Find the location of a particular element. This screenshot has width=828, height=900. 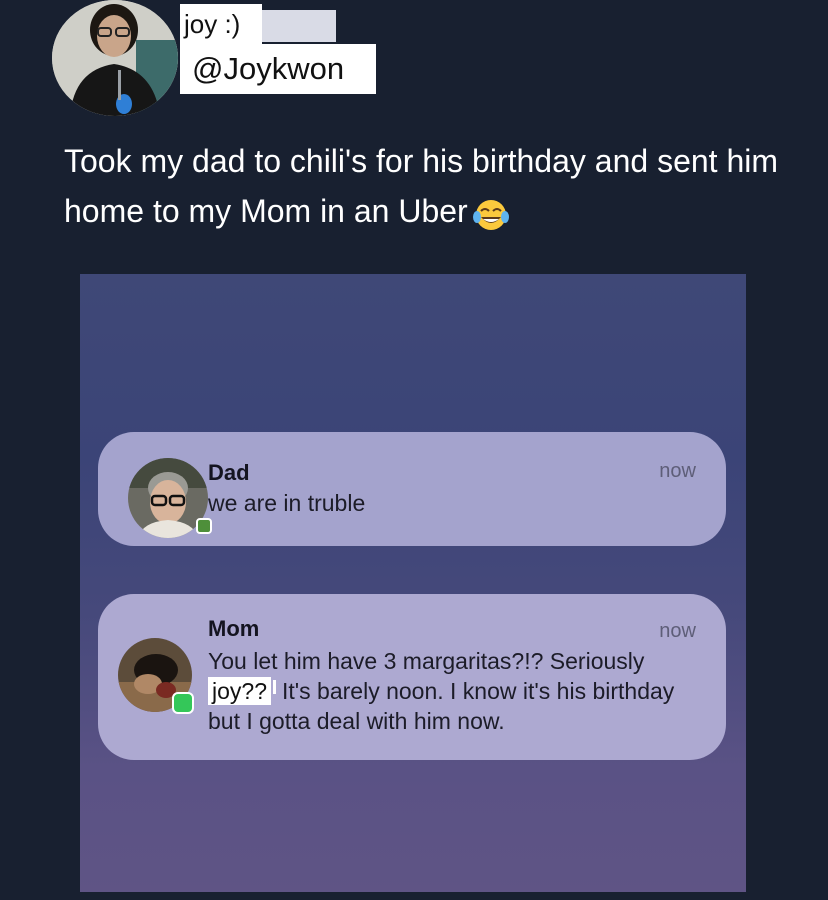

notification-body: we are in truble is located at coordinates (287, 503).